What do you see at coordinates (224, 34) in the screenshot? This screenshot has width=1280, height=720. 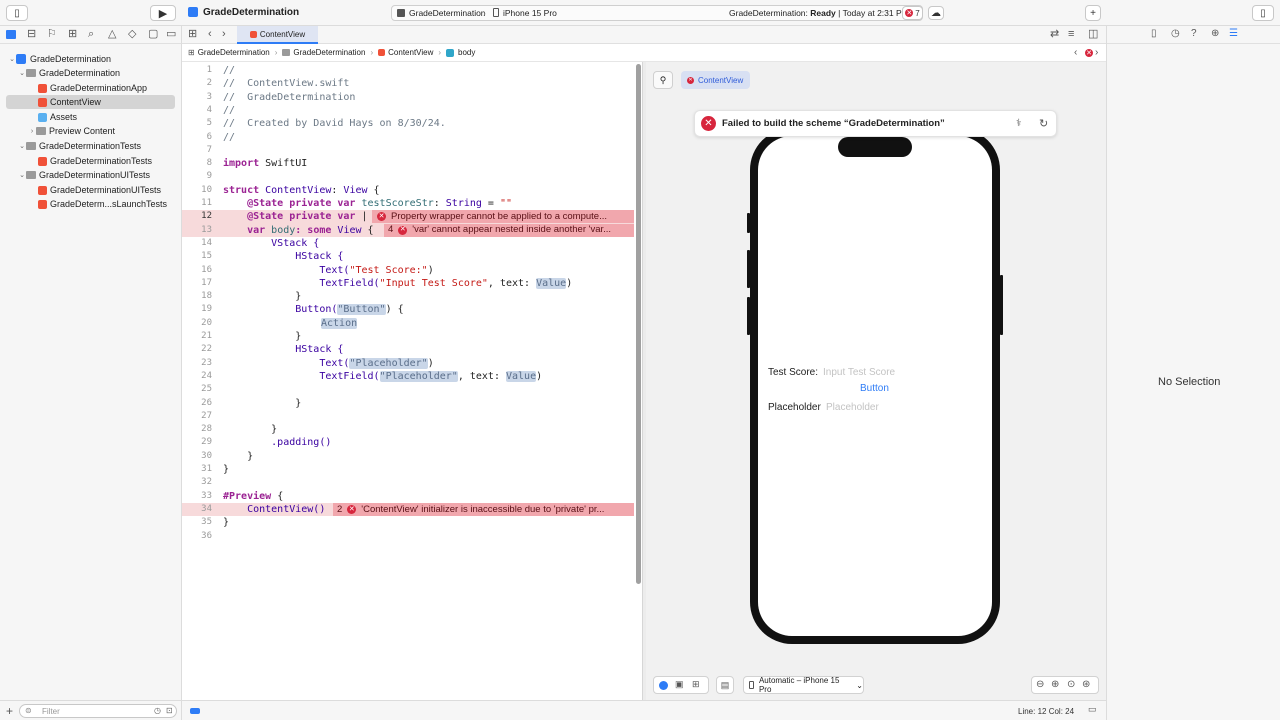 I see `forward-arrow-icon: ›` at bounding box center [224, 34].